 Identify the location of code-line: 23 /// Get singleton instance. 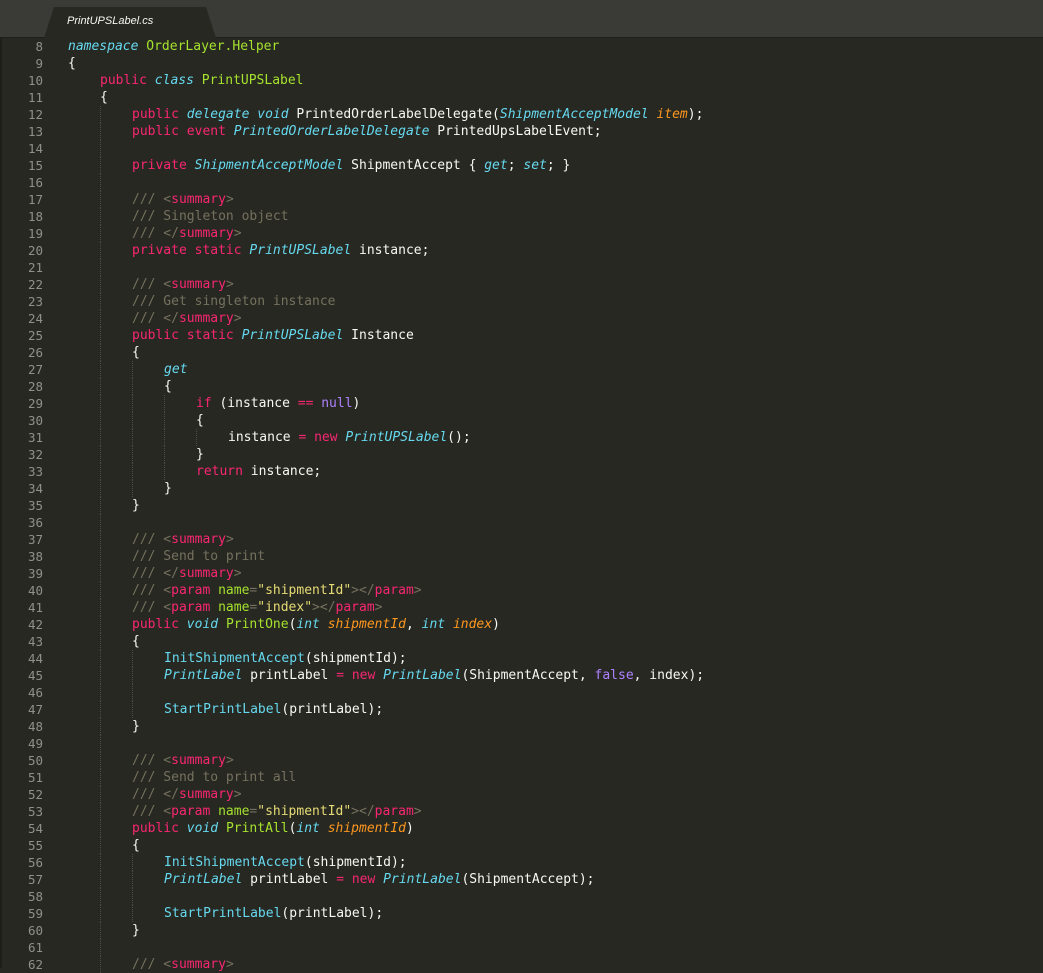
(521, 301).